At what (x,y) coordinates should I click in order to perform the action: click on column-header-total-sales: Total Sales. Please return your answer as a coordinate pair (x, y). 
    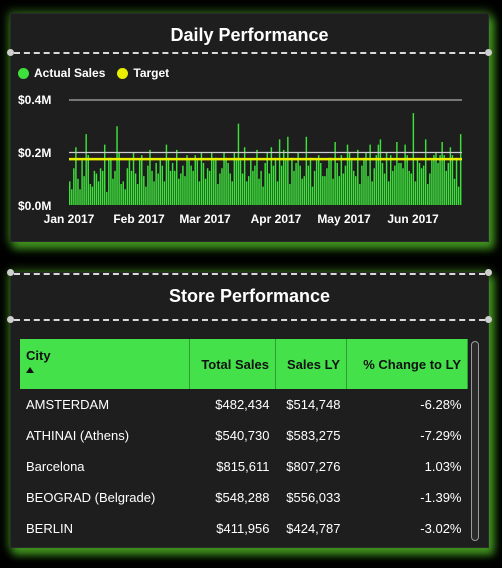
    Looking at the image, I should click on (232, 364).